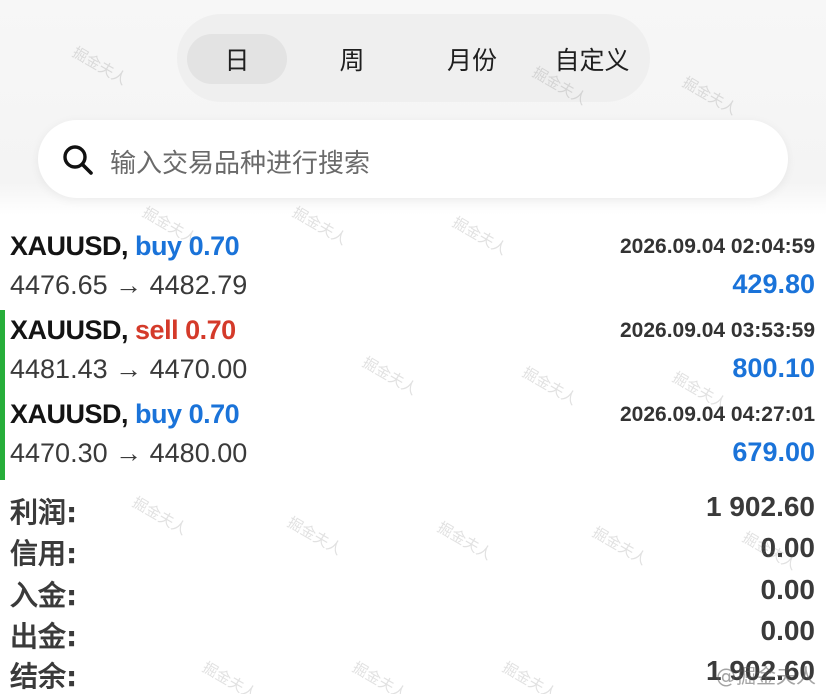 The image size is (826, 694). Describe the element at coordinates (413, 593) in the screenshot. I see `summary-deposit: 入金: 0.00` at that location.